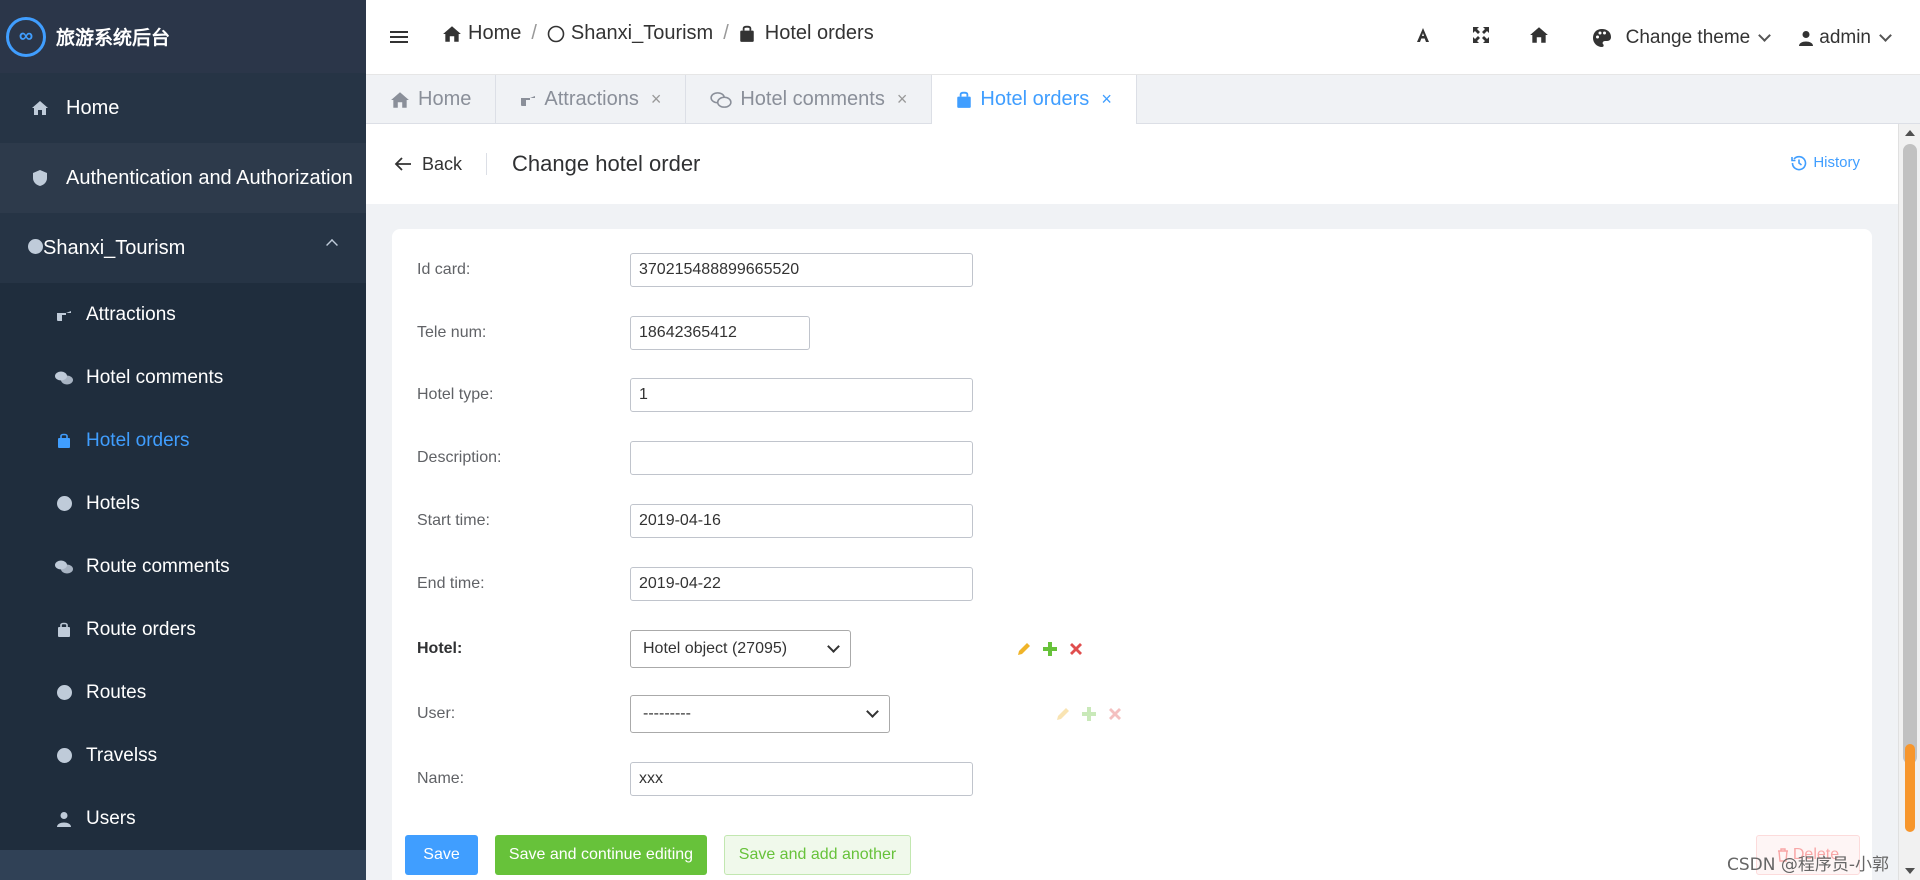  What do you see at coordinates (459, 457) in the screenshot?
I see `description-label: Description:` at bounding box center [459, 457].